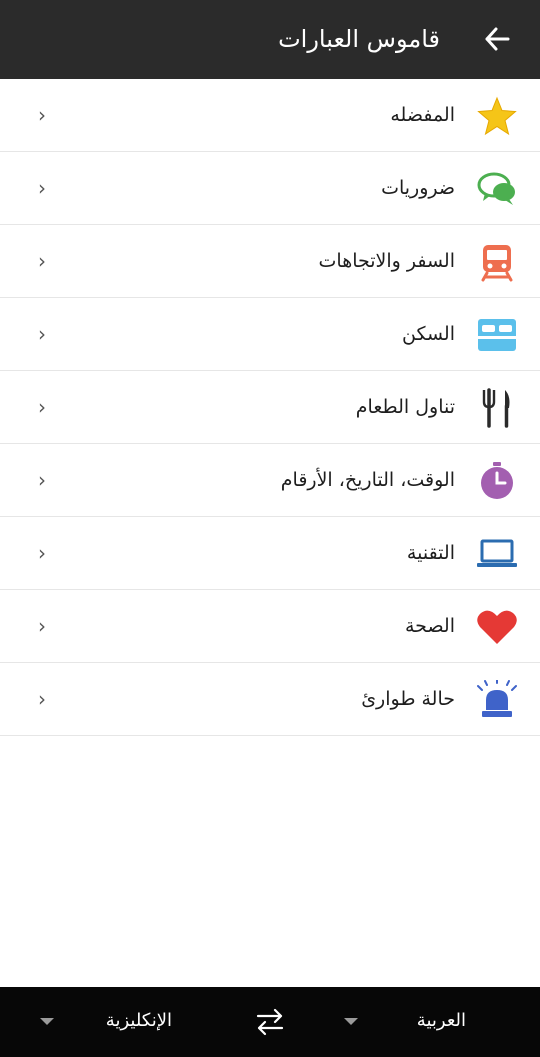  What do you see at coordinates (497, 700) in the screenshot?
I see `siren-icon` at bounding box center [497, 700].